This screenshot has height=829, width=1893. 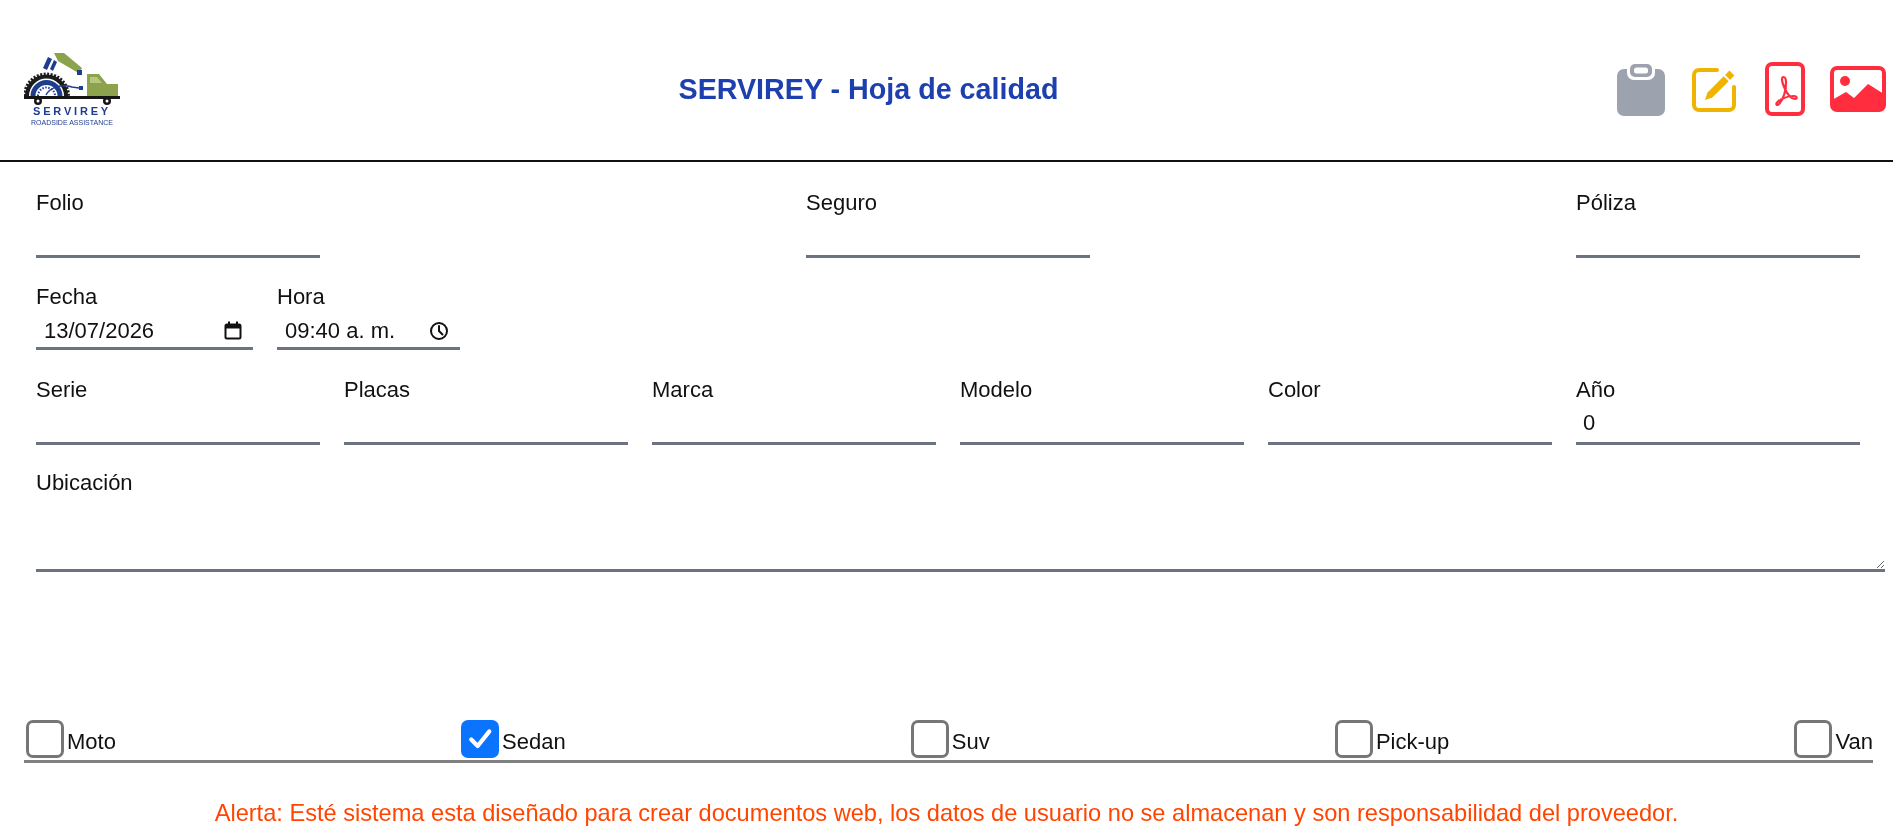 What do you see at coordinates (1718, 424) in the screenshot?
I see `input-field: 0` at bounding box center [1718, 424].